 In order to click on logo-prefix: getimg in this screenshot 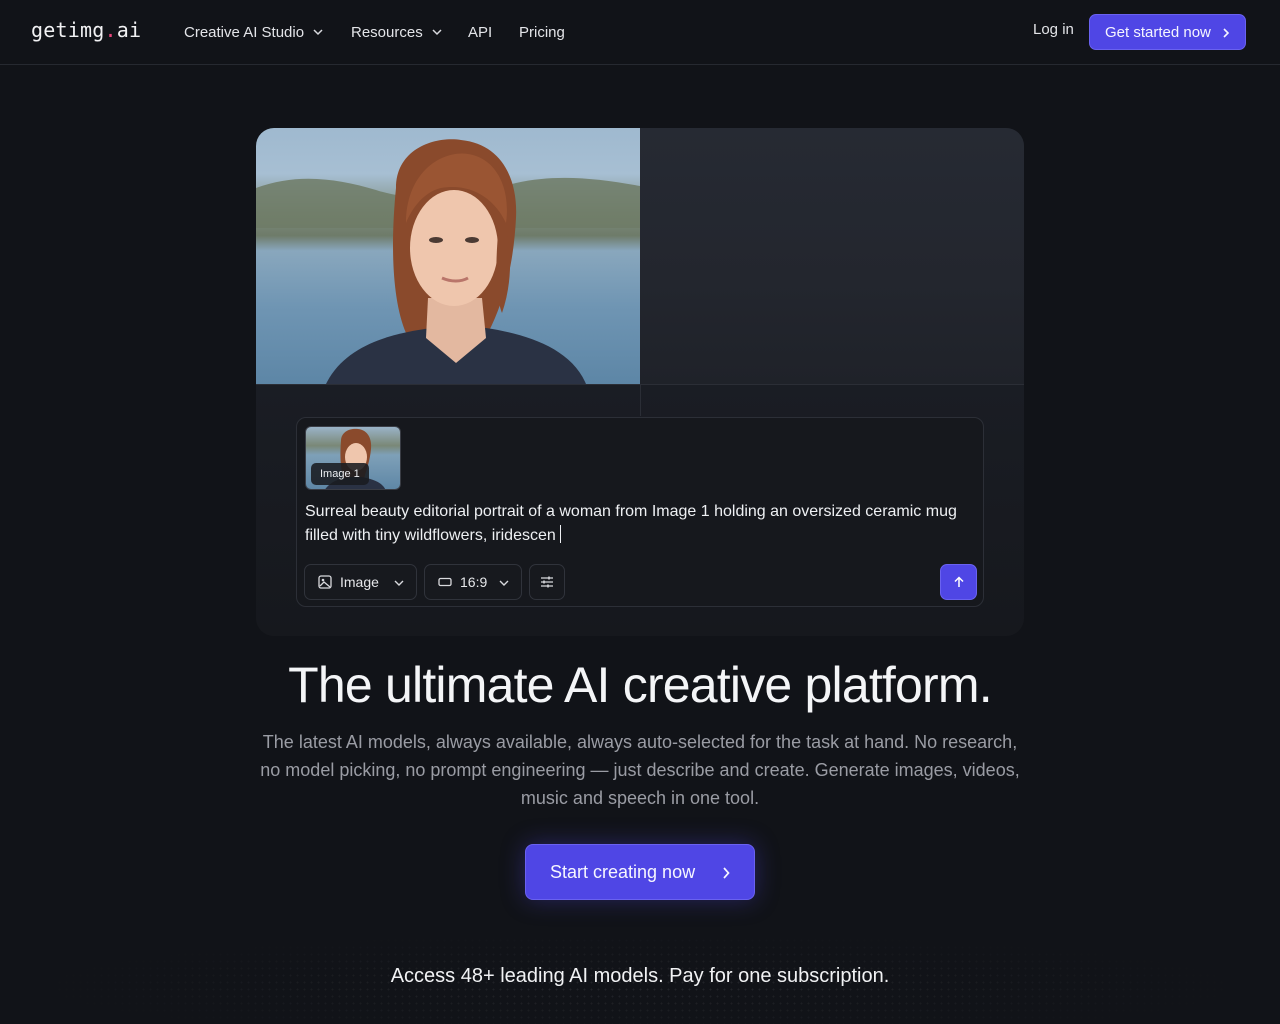, I will do `click(68, 30)`.